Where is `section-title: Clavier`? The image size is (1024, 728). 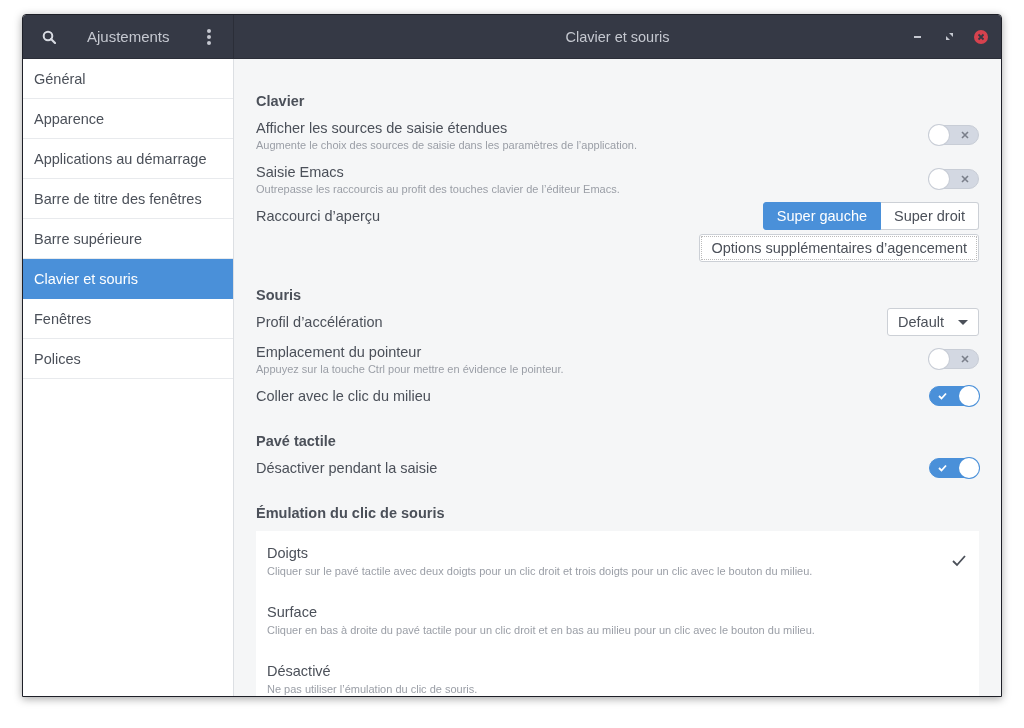 section-title: Clavier is located at coordinates (281, 101).